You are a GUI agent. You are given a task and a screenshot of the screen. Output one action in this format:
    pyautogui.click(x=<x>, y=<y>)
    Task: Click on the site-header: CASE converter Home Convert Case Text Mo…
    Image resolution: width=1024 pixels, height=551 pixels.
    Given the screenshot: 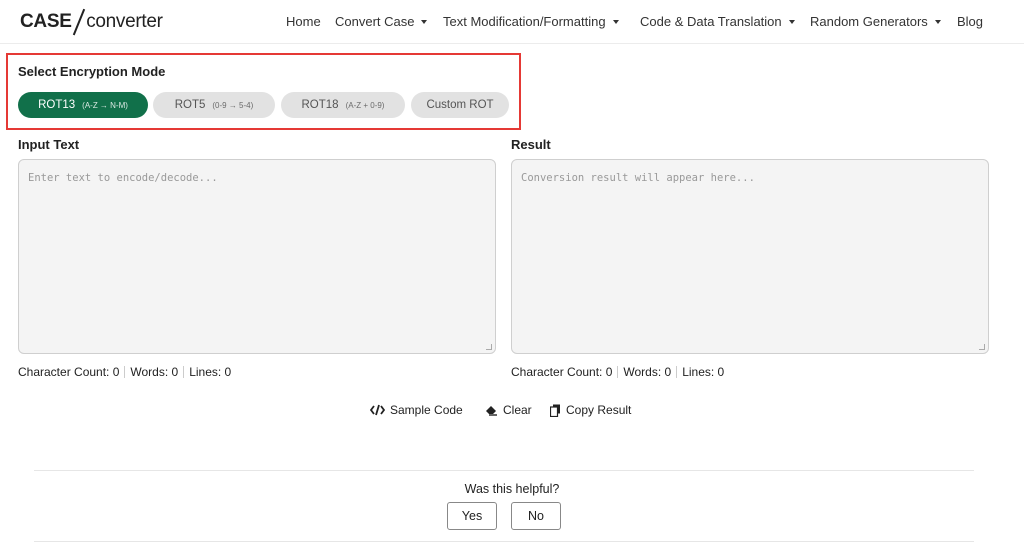 What is the action you would take?
    pyautogui.click(x=512, y=22)
    